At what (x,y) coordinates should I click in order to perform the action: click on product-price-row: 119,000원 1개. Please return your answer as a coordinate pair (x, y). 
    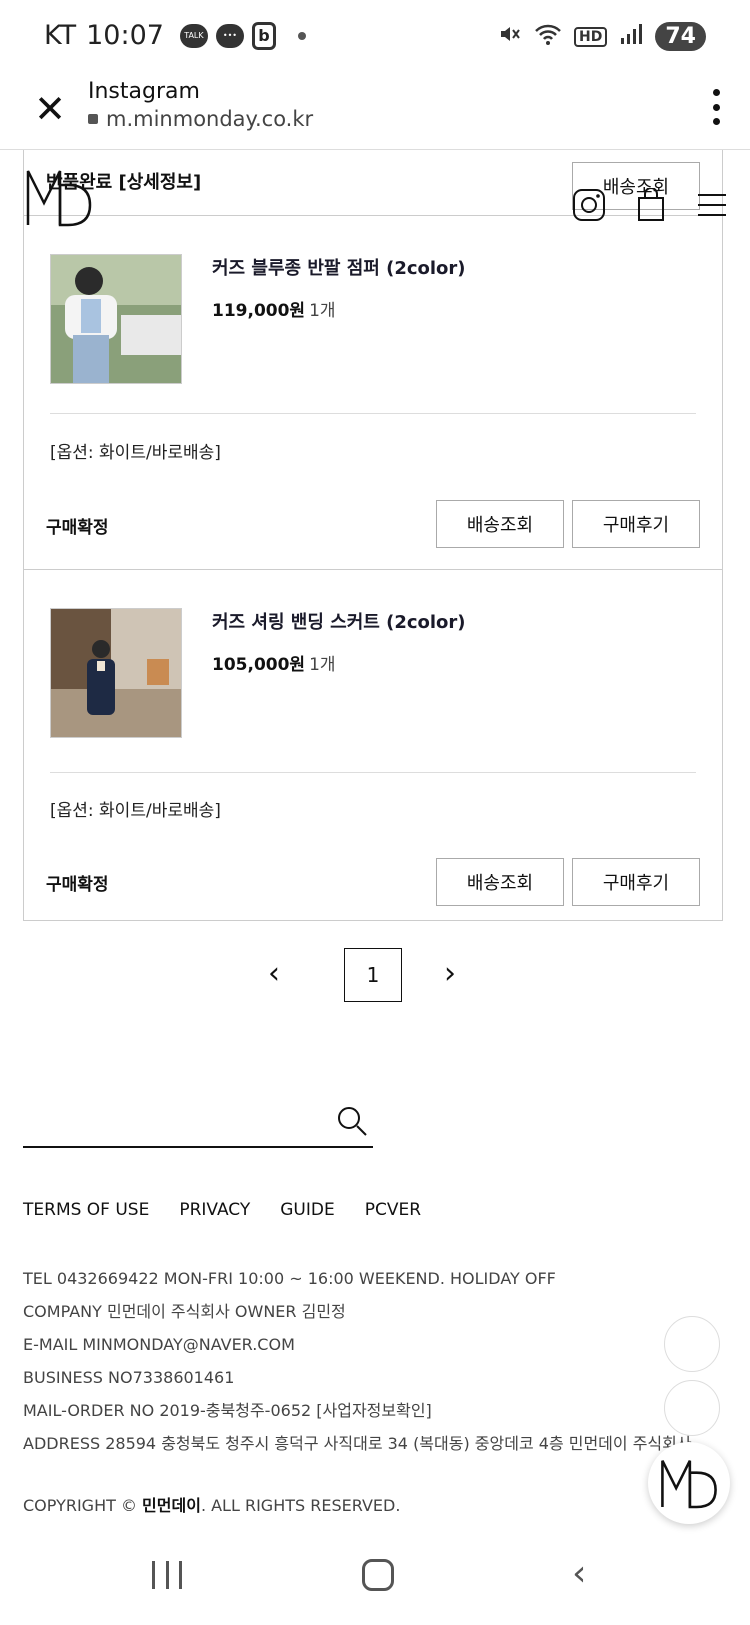
    Looking at the image, I should click on (274, 308).